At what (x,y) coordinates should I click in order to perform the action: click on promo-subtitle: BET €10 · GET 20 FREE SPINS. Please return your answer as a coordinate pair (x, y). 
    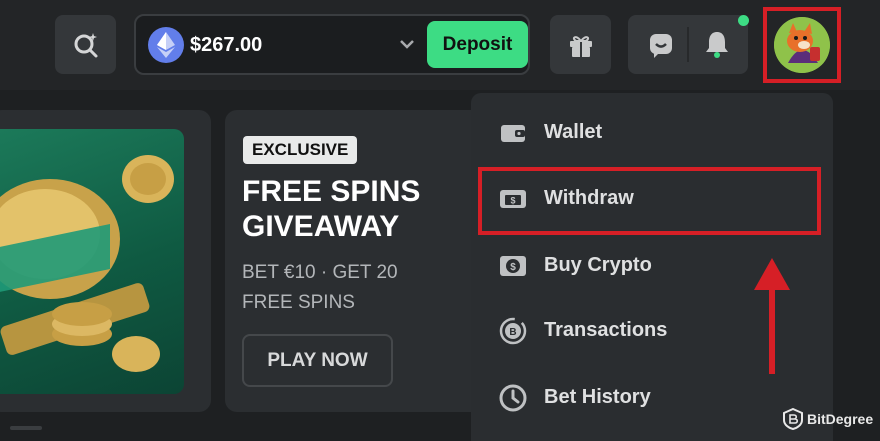
    Looking at the image, I should click on (362, 288).